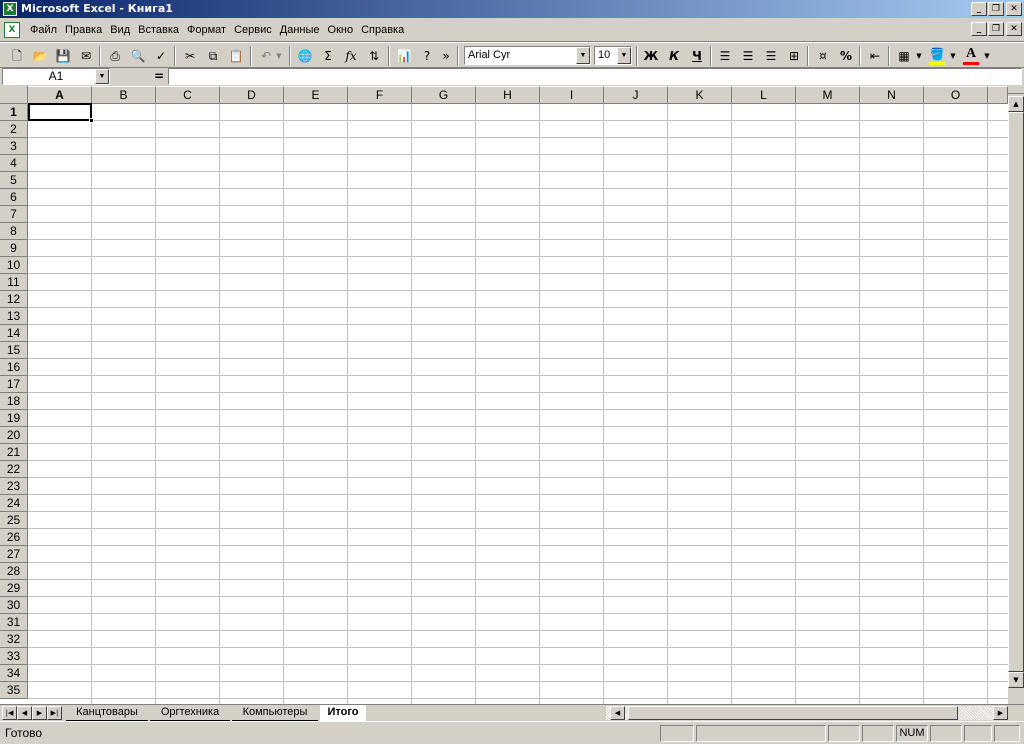 Image resolution: width=1024 pixels, height=744 pixels. What do you see at coordinates (971, 56) in the screenshot?
I see `font-color-icon: A` at bounding box center [971, 56].